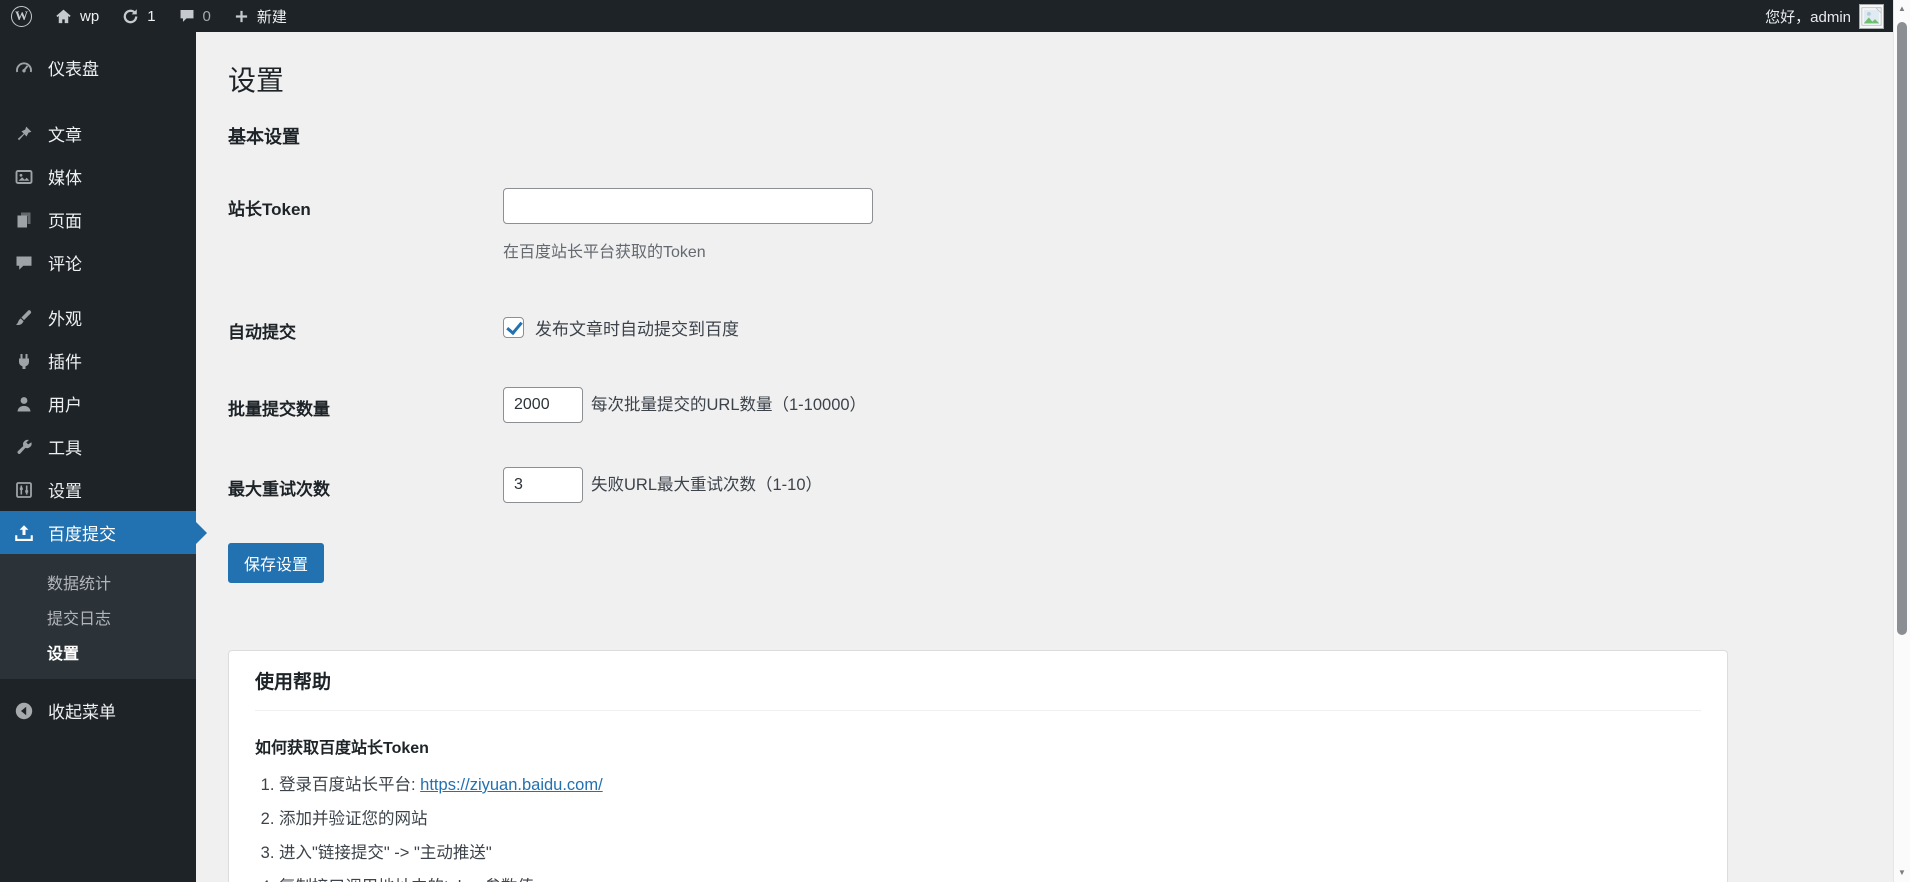 The image size is (1910, 882). Describe the element at coordinates (269, 209) in the screenshot. I see `token-label: 站长Token` at that location.